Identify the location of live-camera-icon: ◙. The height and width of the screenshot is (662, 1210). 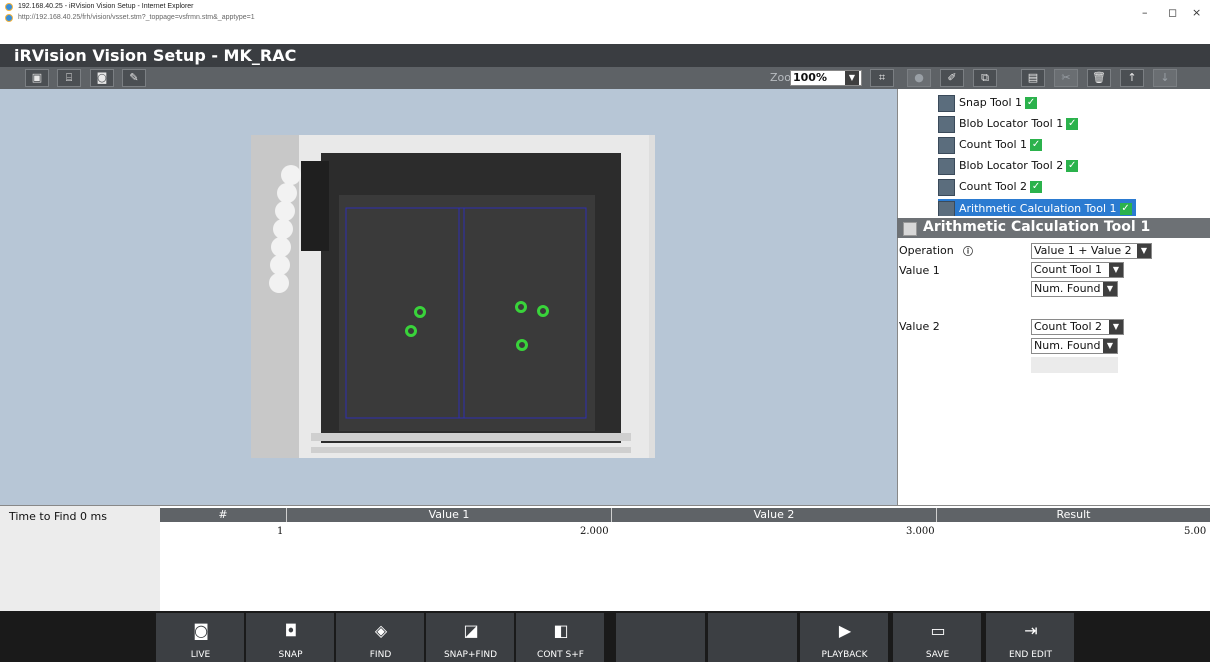
(201, 630).